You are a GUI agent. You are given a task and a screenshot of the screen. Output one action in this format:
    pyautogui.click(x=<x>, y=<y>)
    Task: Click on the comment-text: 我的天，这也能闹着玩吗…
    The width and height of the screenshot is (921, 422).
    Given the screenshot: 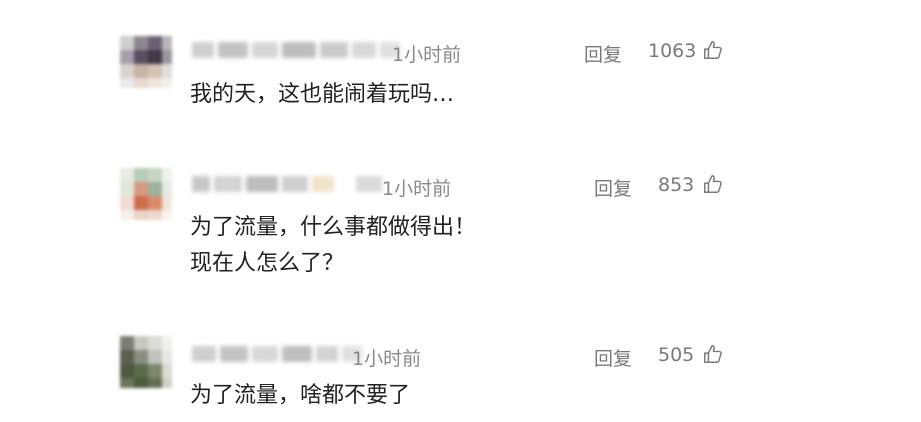 What is the action you would take?
    pyautogui.click(x=322, y=95)
    